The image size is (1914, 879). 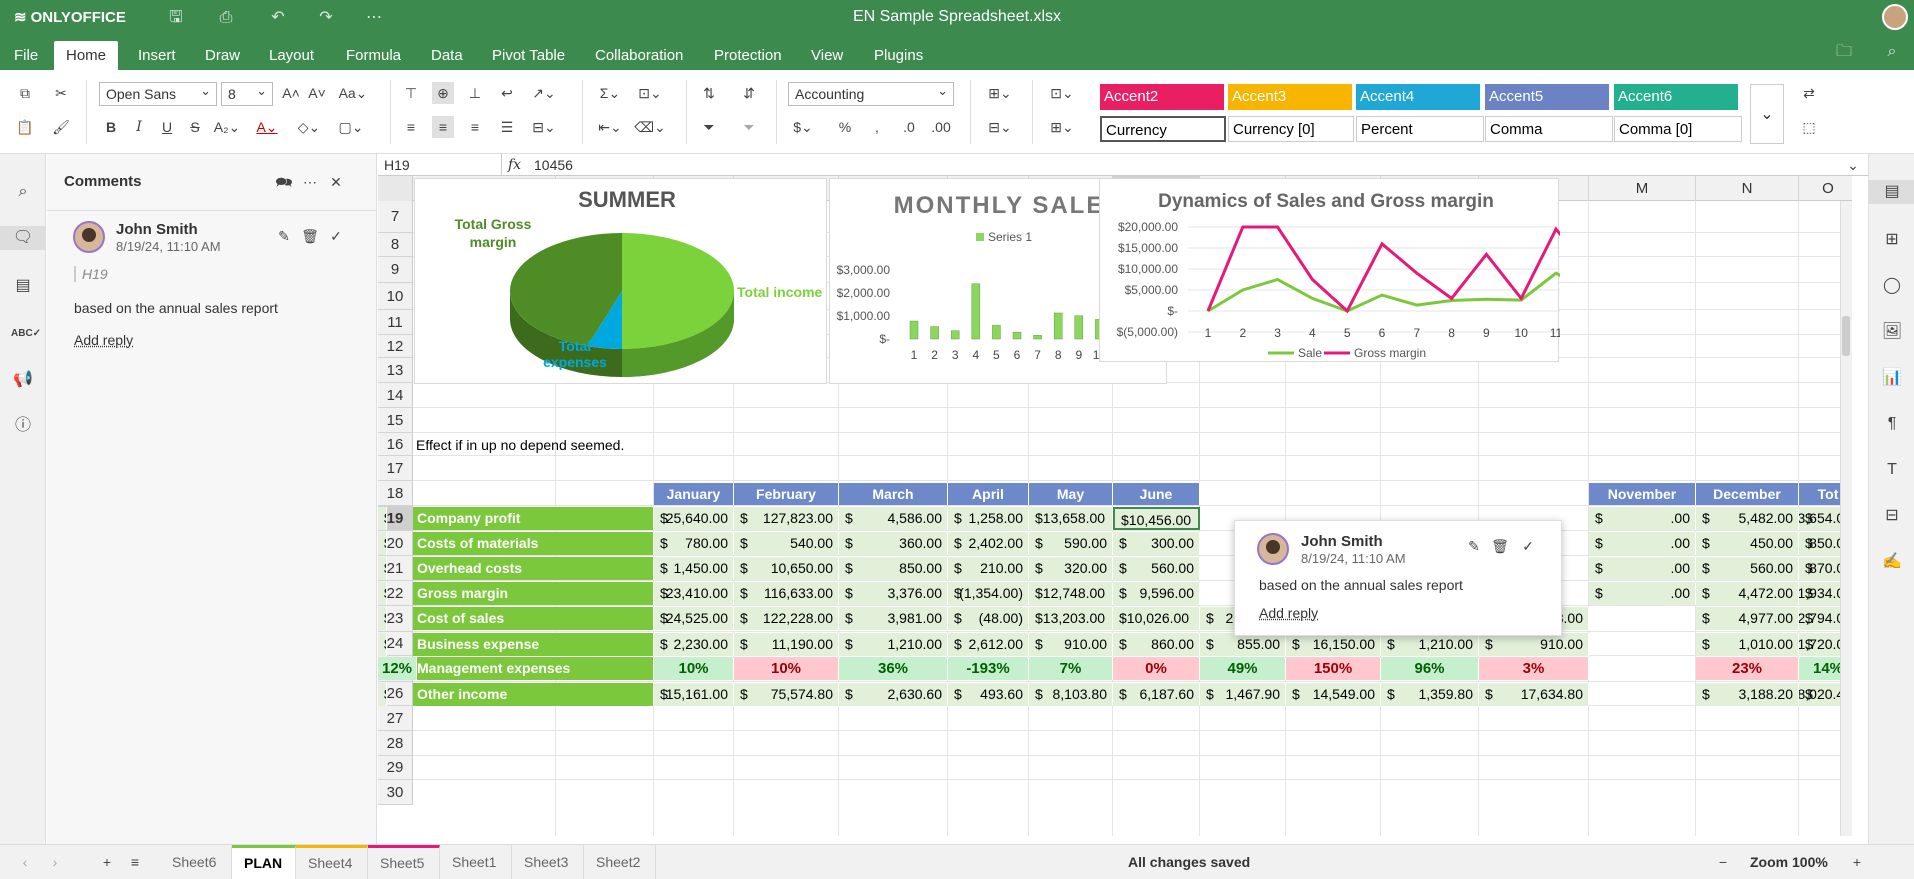 I want to click on style-accent6: Accent6, so click(x=1676, y=97).